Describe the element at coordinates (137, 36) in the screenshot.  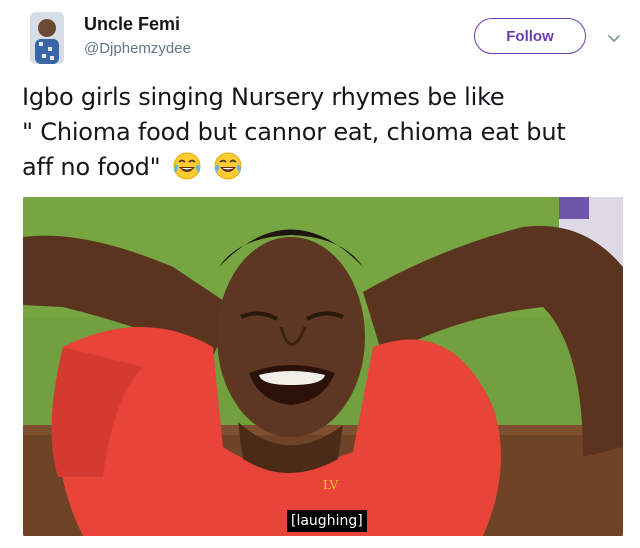
I see `author-block: Uncle Femi @Djphemzydee` at that location.